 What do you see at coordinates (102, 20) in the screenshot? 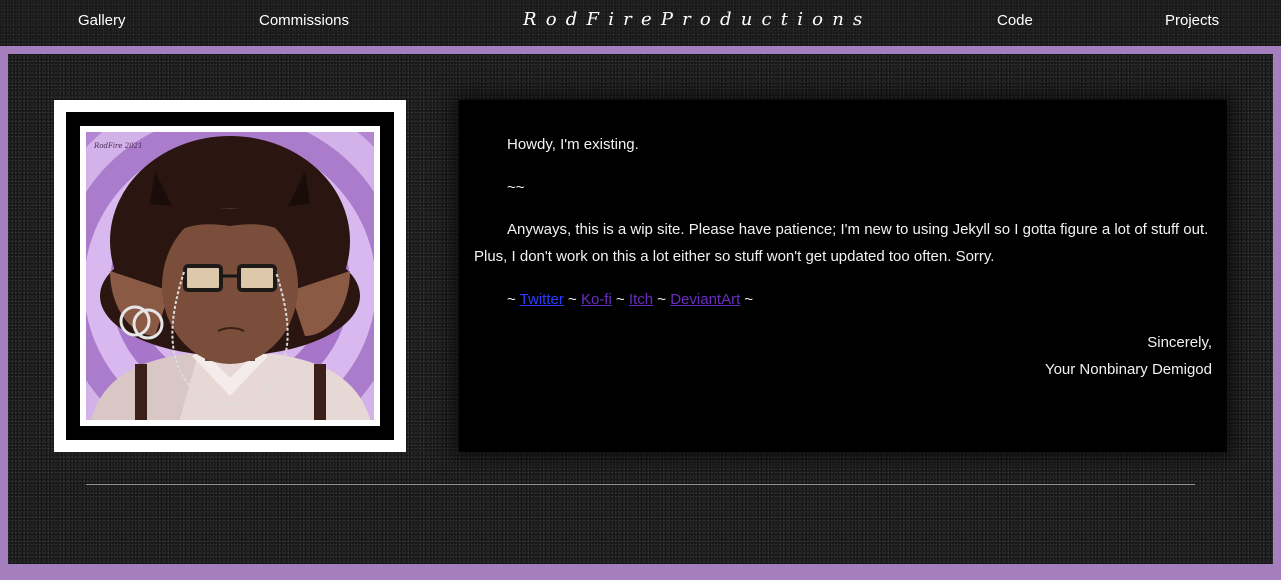
I see `nav-gallery-link: Gallery` at bounding box center [102, 20].